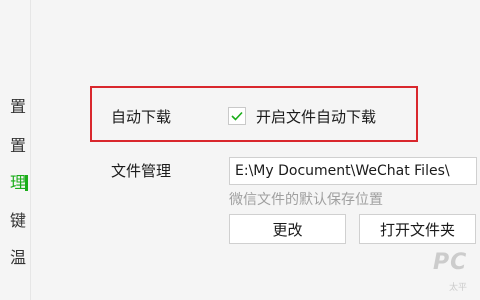 This screenshot has height=300, width=480. What do you see at coordinates (141, 117) in the screenshot?
I see `auto-download-label: 自动下载` at bounding box center [141, 117].